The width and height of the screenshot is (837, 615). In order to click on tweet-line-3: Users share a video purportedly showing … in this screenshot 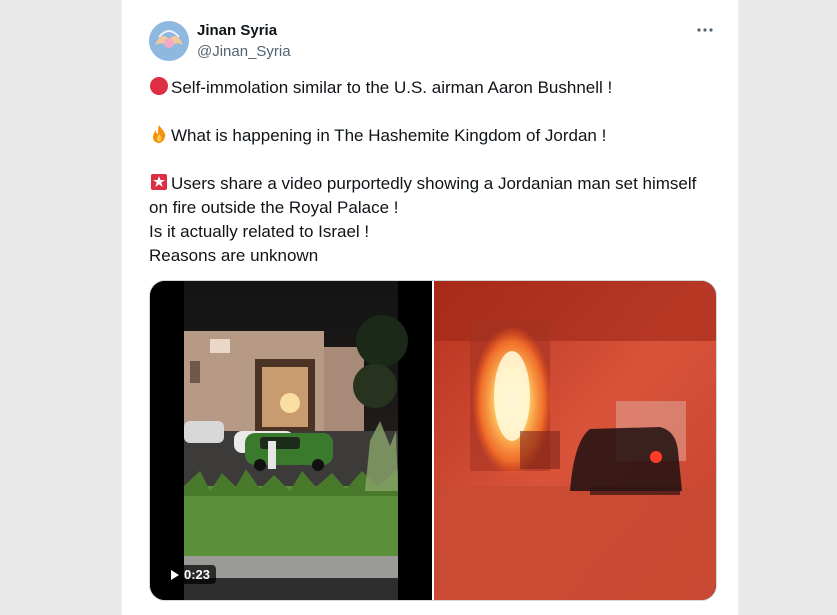, I will do `click(439, 184)`.